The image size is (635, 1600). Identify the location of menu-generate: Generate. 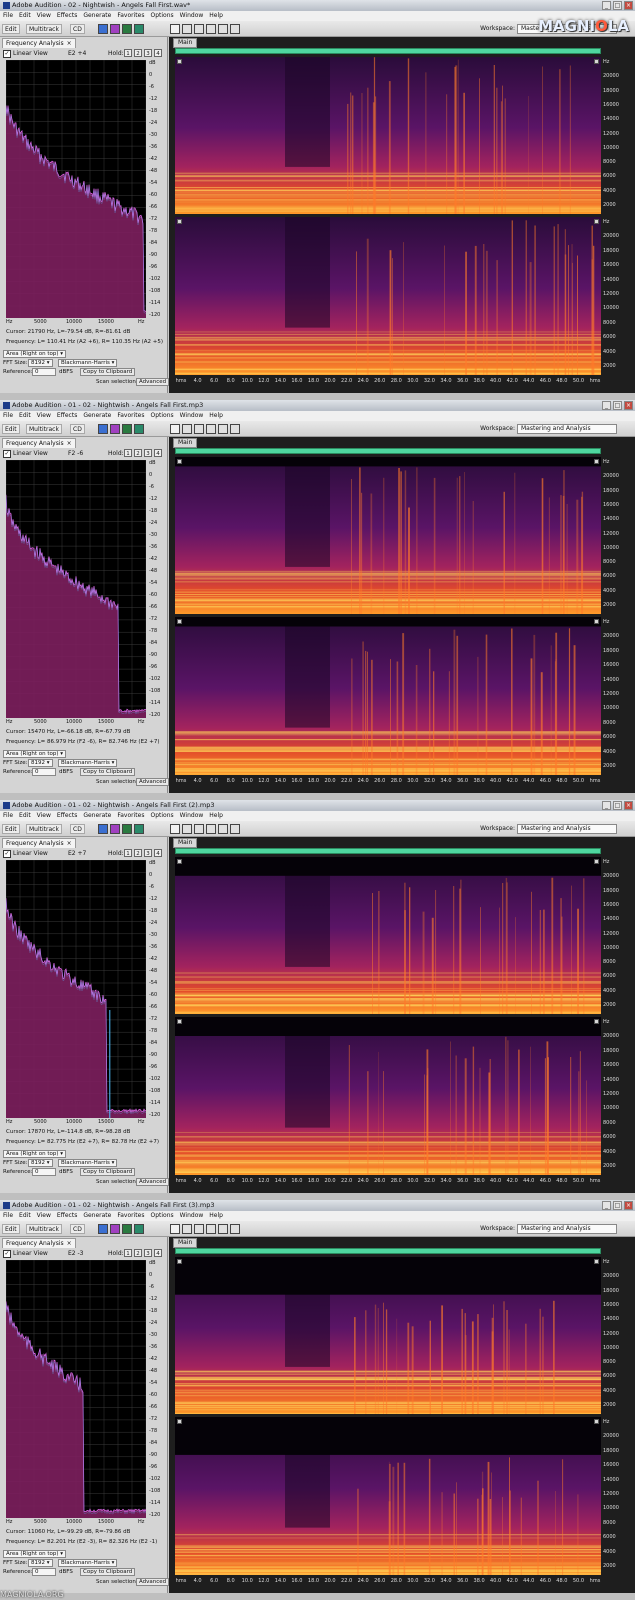
(97, 1216).